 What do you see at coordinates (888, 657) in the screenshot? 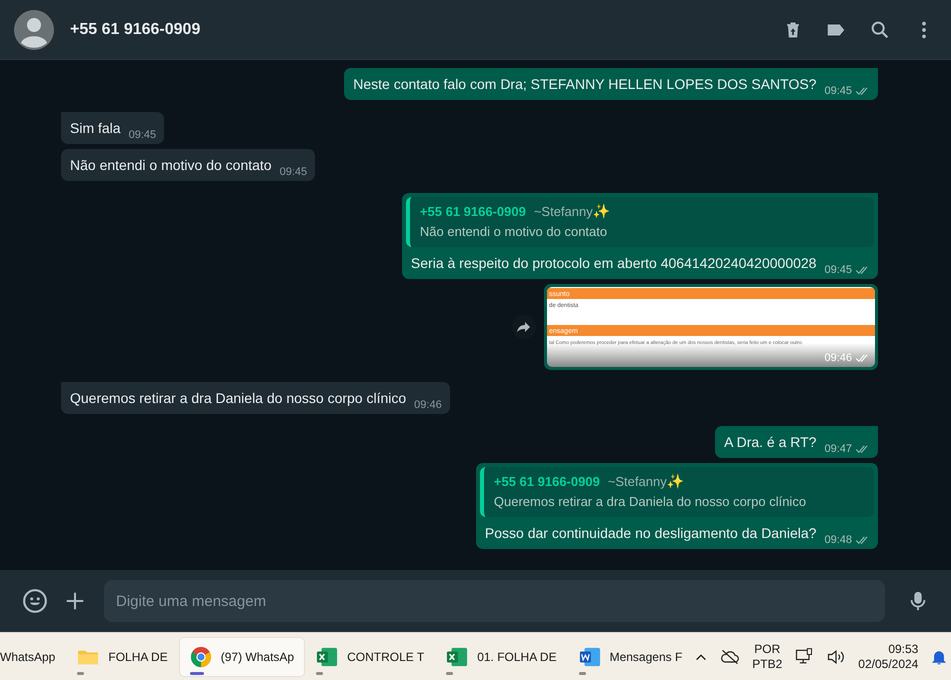
I see `clock: 09:53 02/05/2024` at bounding box center [888, 657].